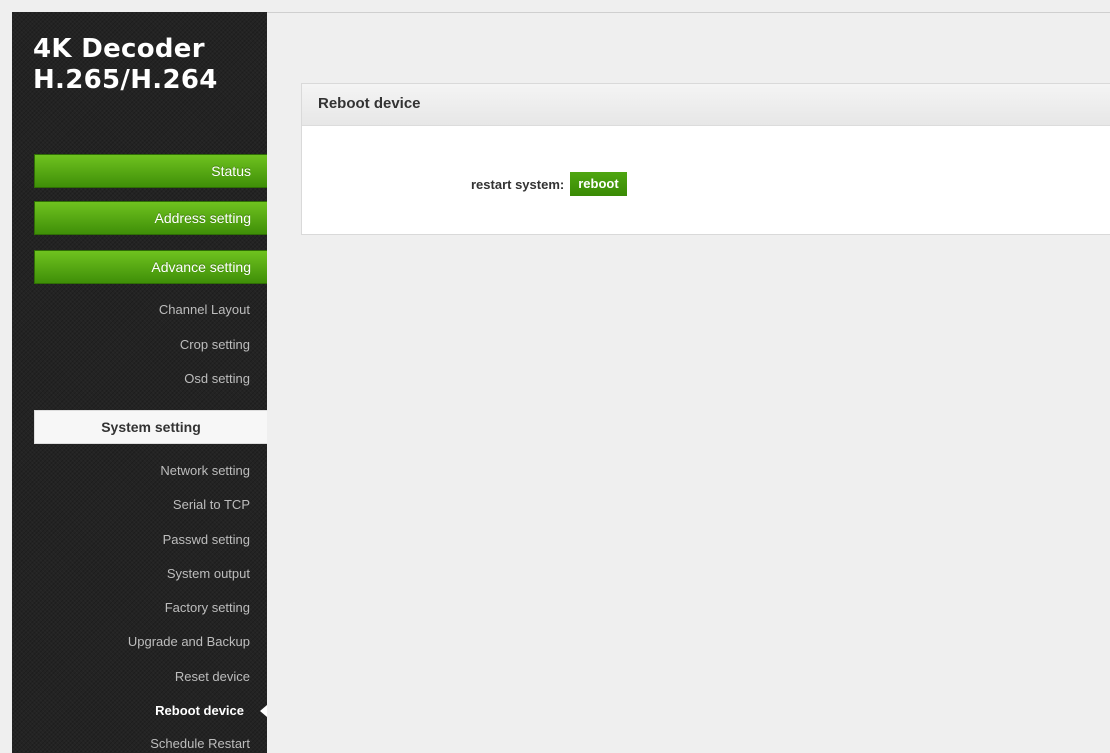  I want to click on sidebar-item-serial-to-tcp: Serial to TCP, so click(142, 505).